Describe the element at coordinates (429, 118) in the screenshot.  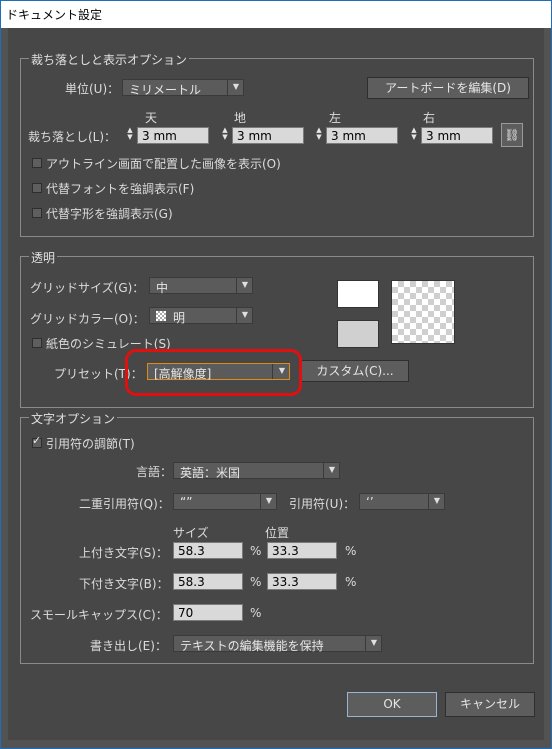
I see `header-right: 右` at that location.